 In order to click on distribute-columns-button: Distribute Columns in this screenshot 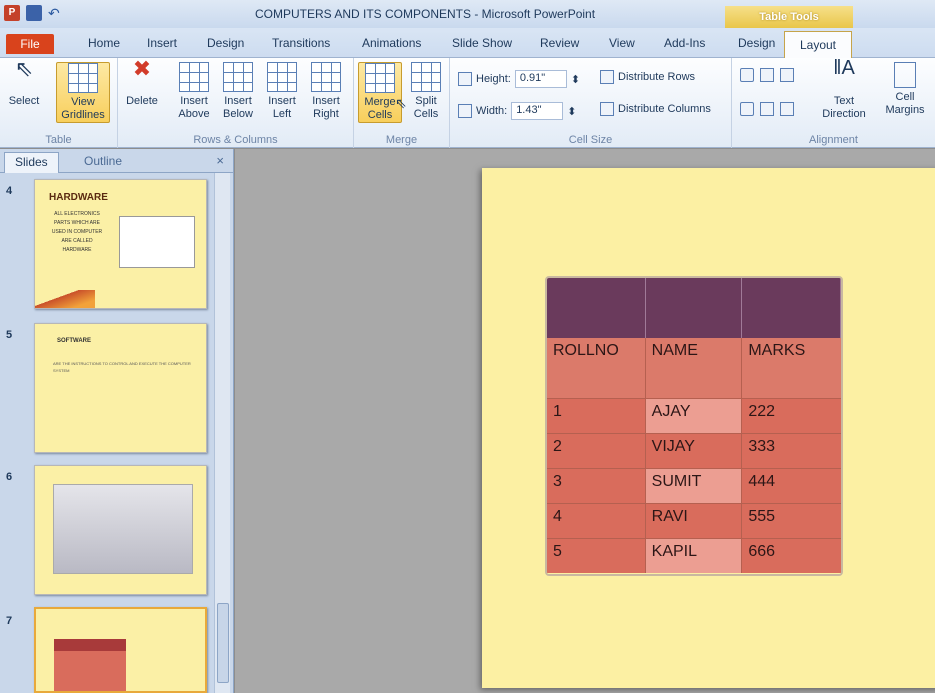, I will do `click(655, 109)`.